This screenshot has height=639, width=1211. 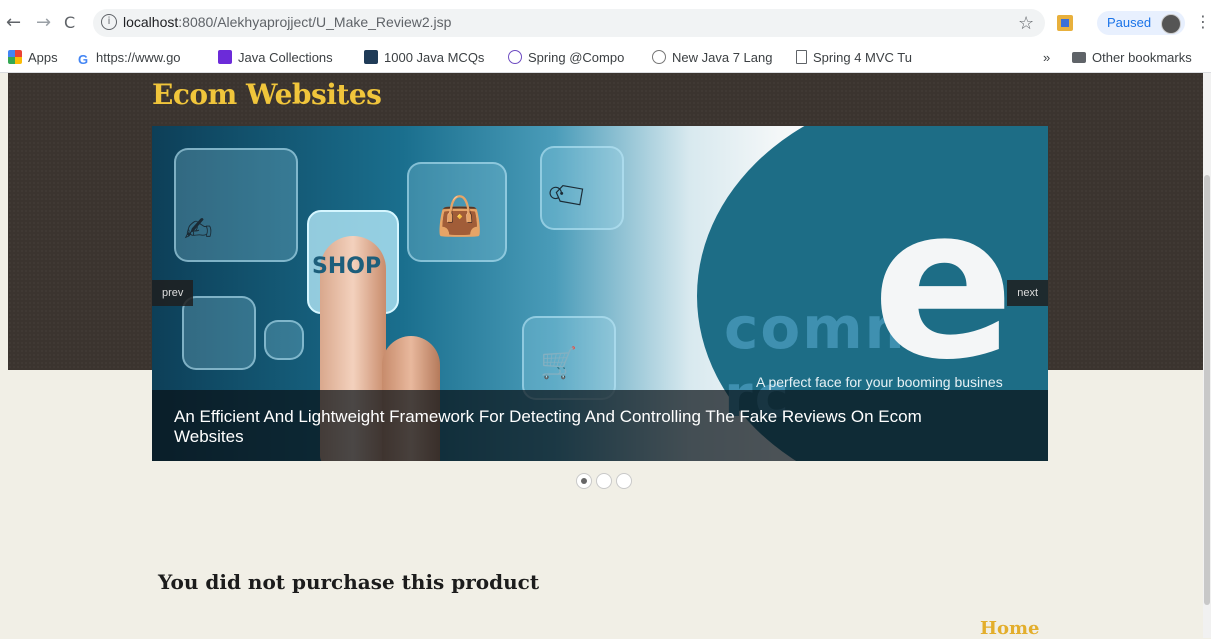 I want to click on bookmark-star-icon: ☆, so click(x=1026, y=23).